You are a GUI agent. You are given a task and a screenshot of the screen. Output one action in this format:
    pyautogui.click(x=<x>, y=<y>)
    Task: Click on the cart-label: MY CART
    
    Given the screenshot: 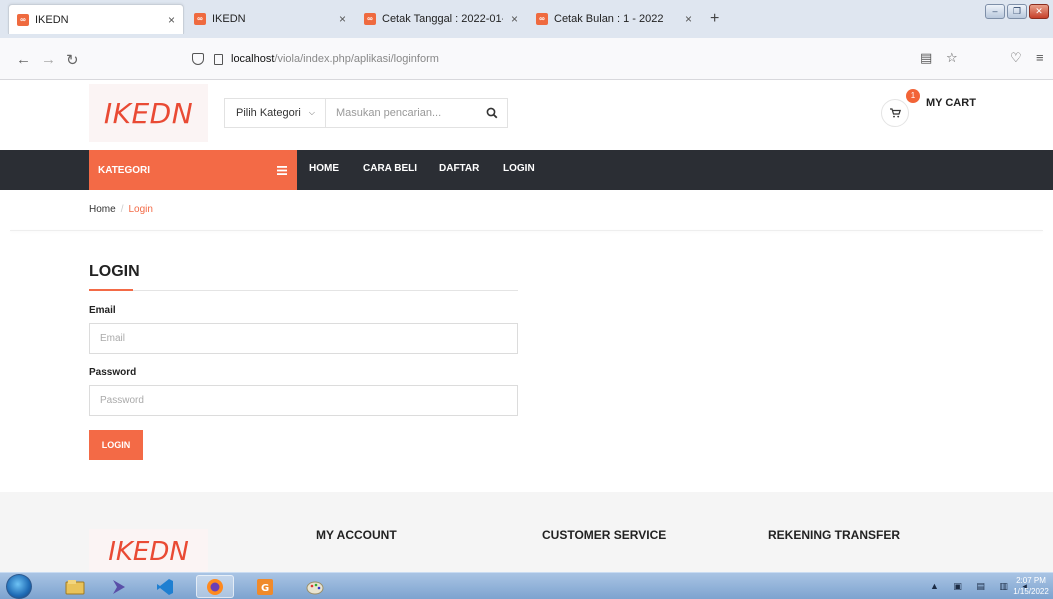 What is the action you would take?
    pyautogui.click(x=951, y=103)
    